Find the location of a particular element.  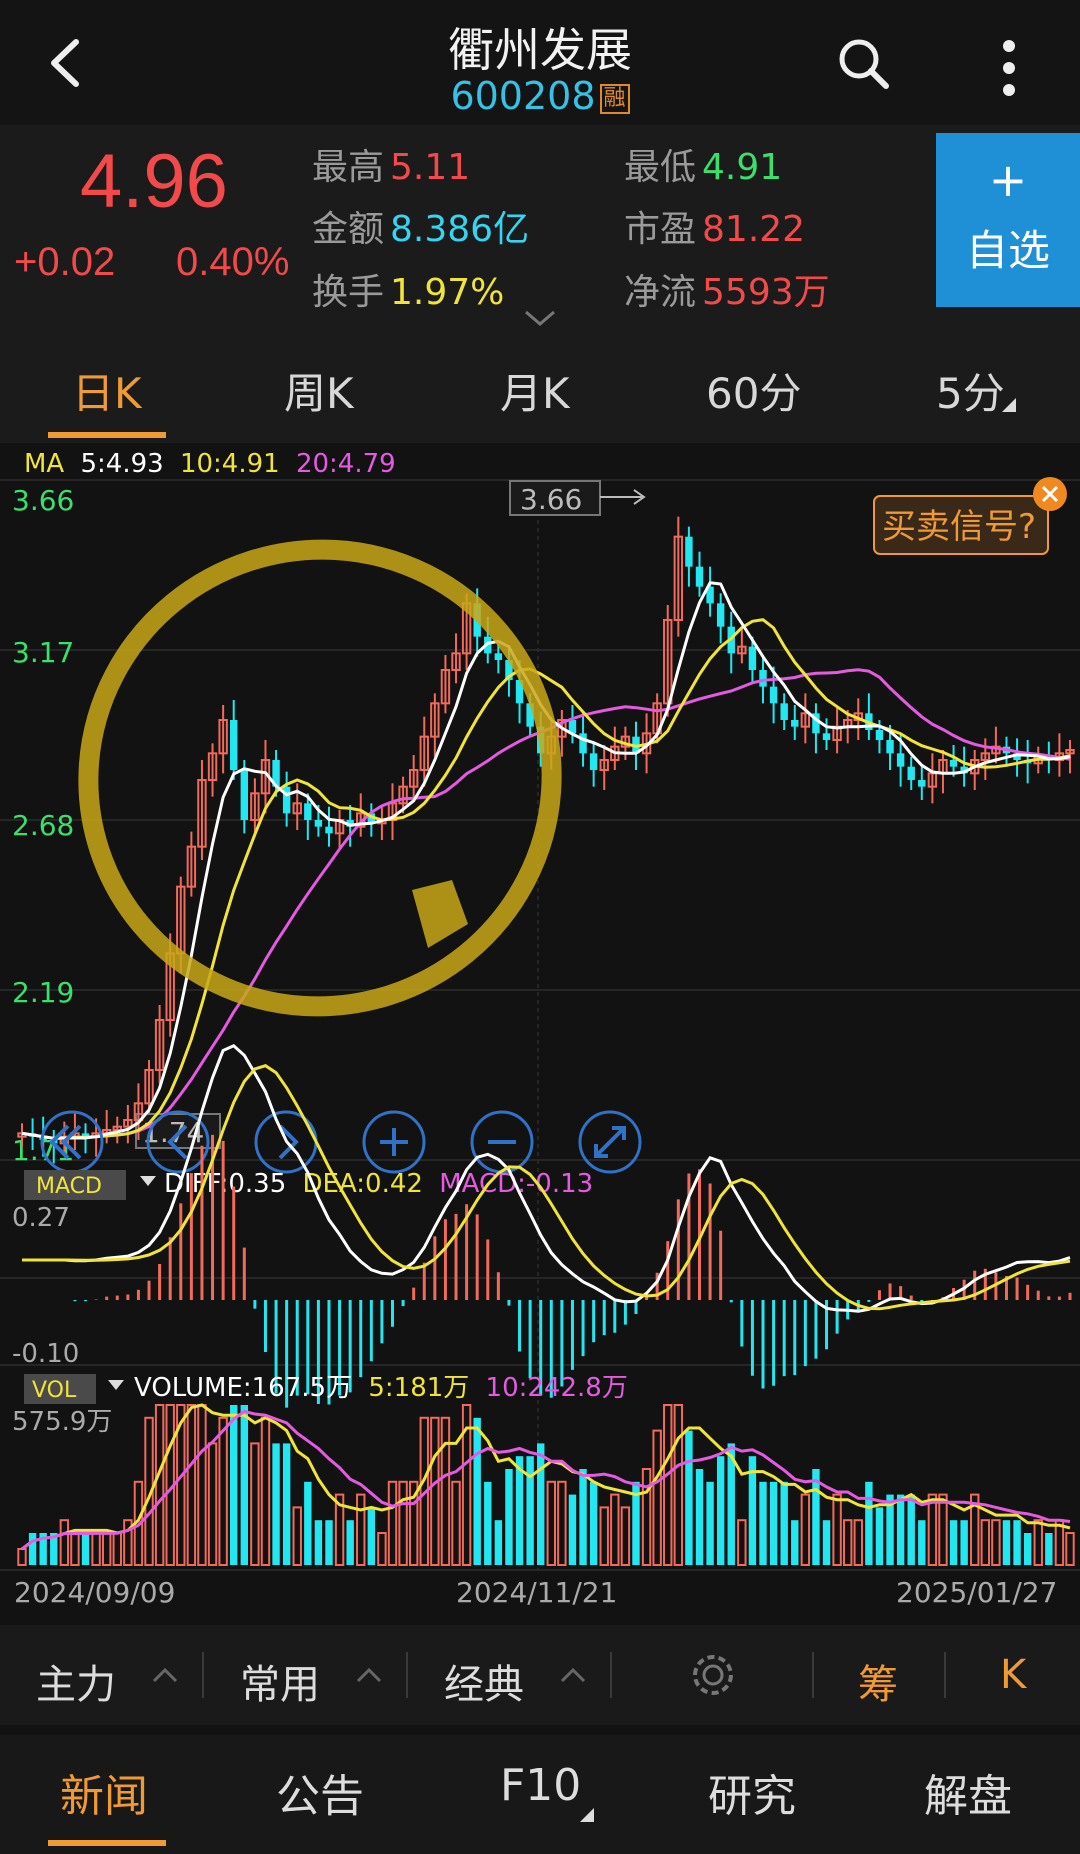

add-watchlist-label: 自选 is located at coordinates (1007, 250).